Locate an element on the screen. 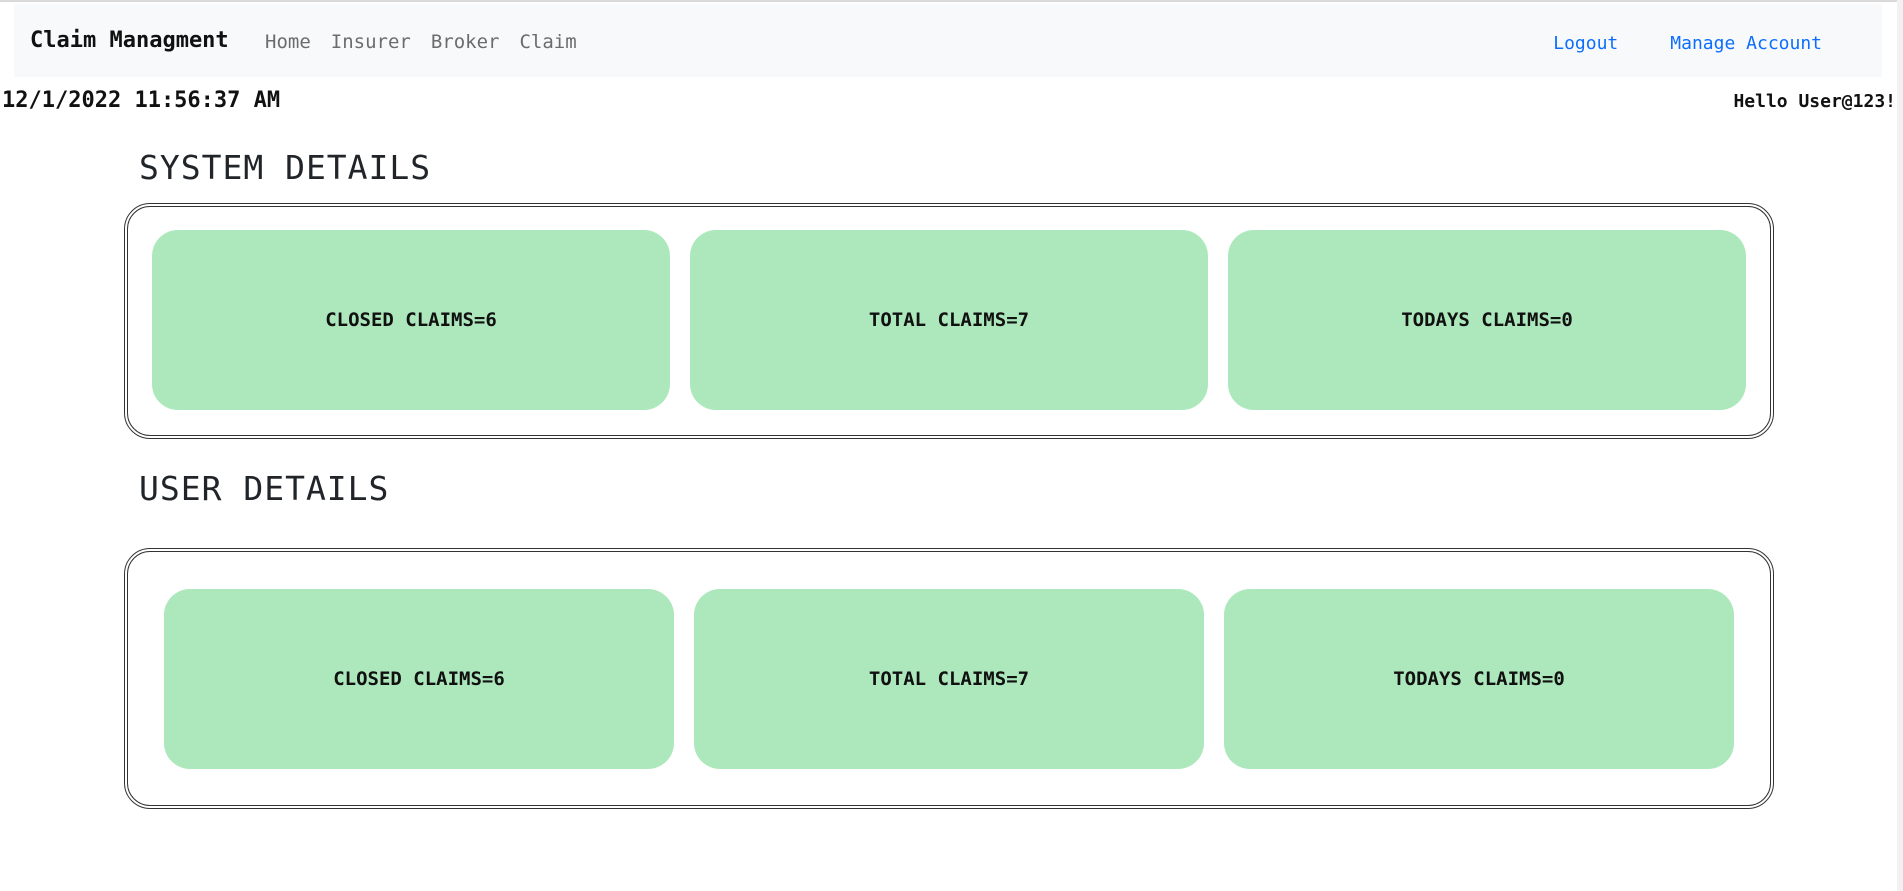 This screenshot has width=1903, height=891. user-closed-claims-label: CLOSED CLAIMS=6 is located at coordinates (419, 679).